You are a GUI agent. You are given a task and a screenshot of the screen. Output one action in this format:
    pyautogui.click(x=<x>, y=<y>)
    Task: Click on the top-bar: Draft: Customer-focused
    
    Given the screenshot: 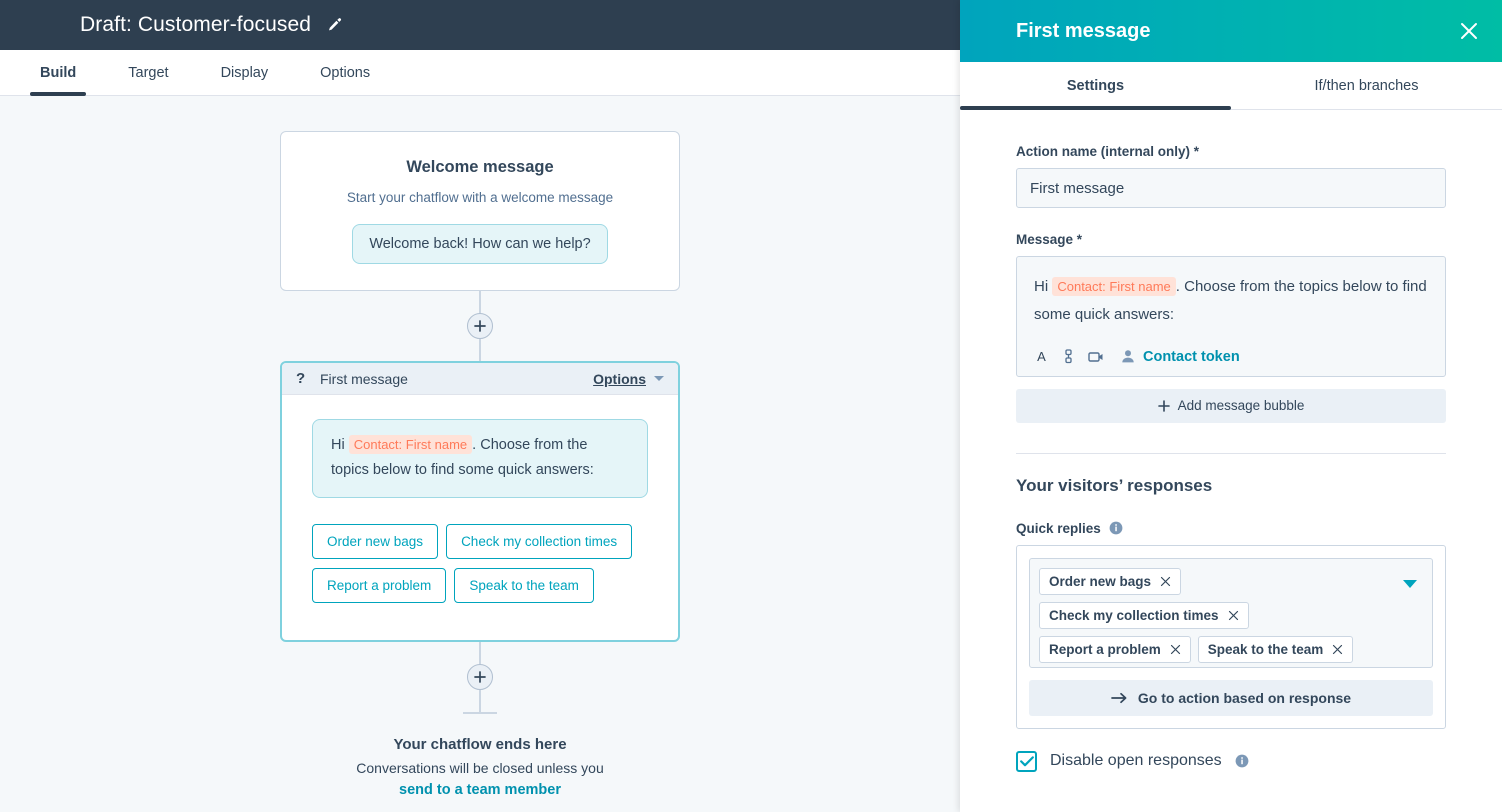 What is the action you would take?
    pyautogui.click(x=480, y=25)
    